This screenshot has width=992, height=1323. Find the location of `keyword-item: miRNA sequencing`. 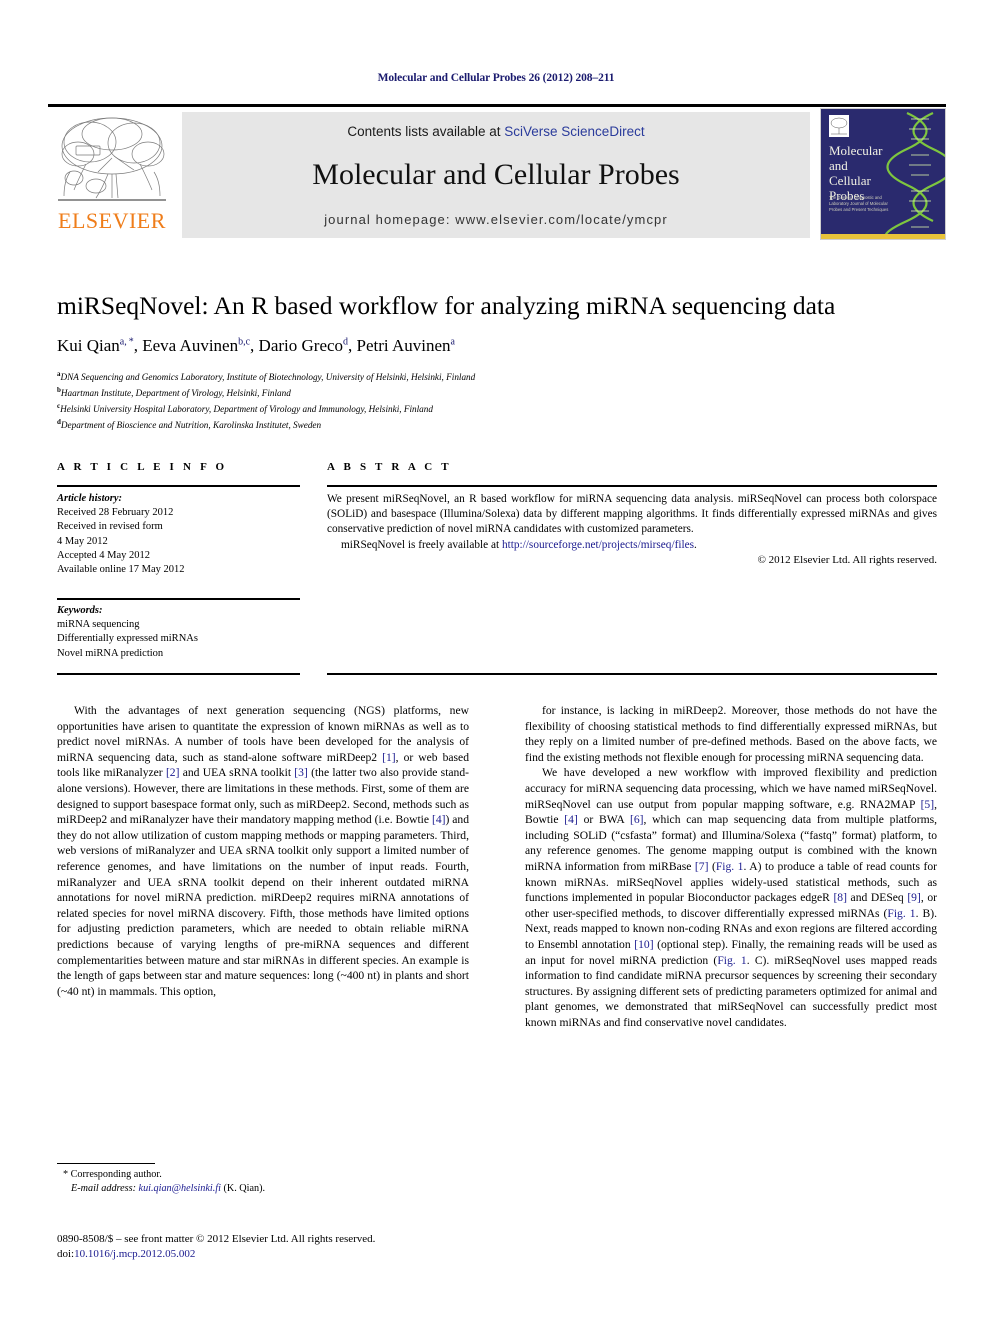

keyword-item: miRNA sequencing is located at coordinates (98, 625).